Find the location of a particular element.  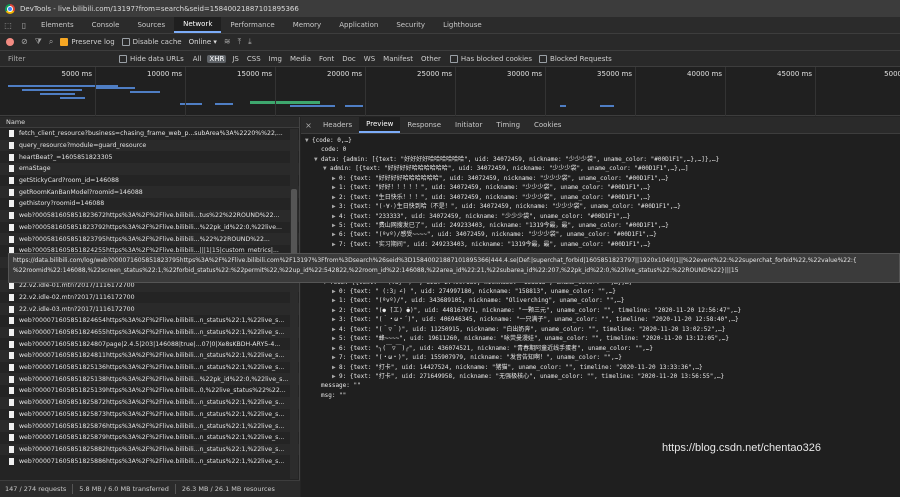

filter-icon: ⧩ is located at coordinates (38, 42).